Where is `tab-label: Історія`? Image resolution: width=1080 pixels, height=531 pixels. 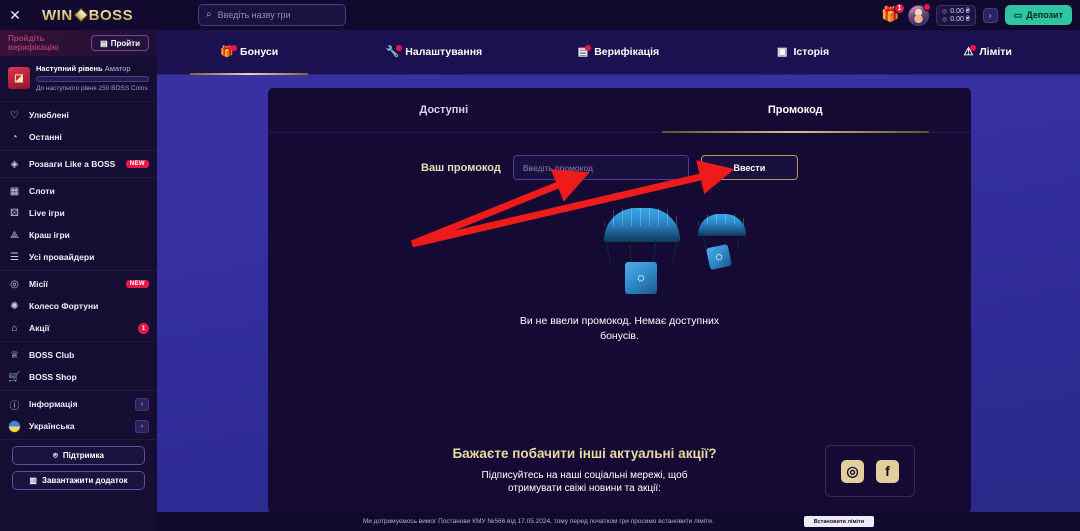 tab-label: Історія is located at coordinates (811, 52).